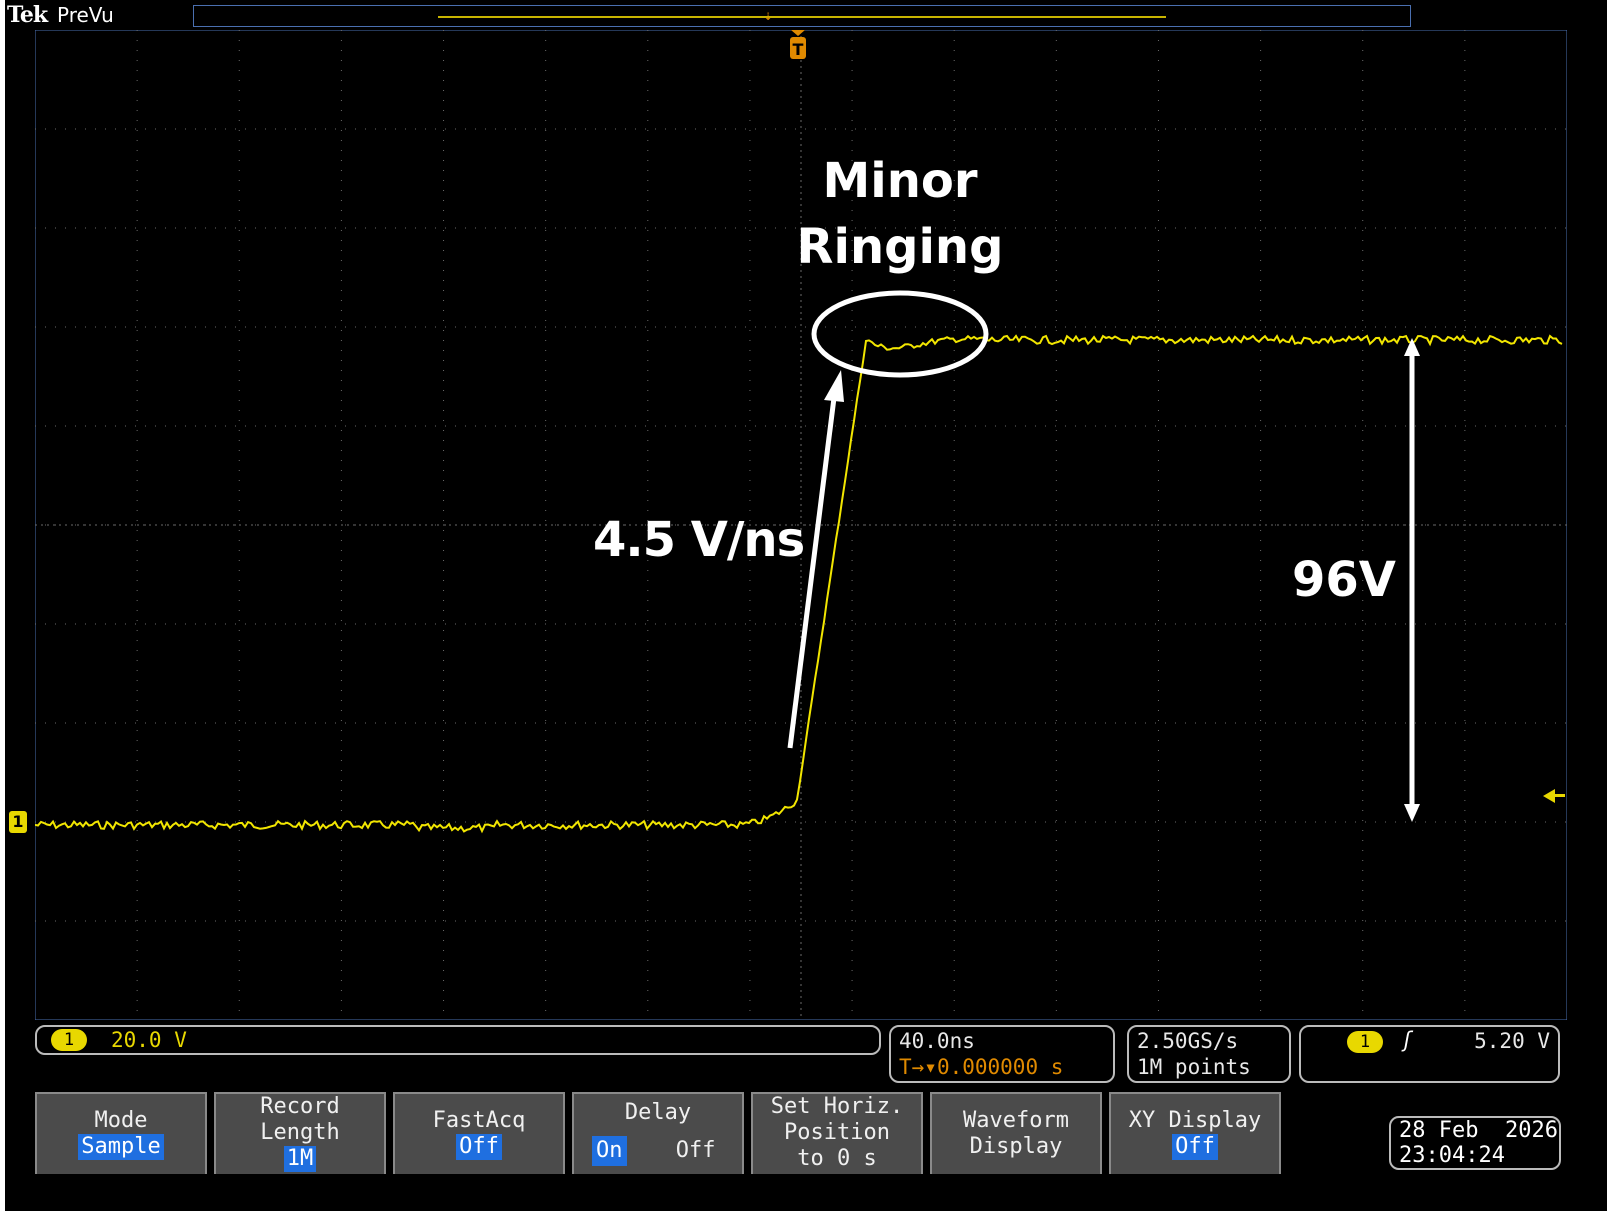 This screenshot has height=1211, width=1611. I want to click on ringing-annotation: Minor Ringing, so click(900, 214).